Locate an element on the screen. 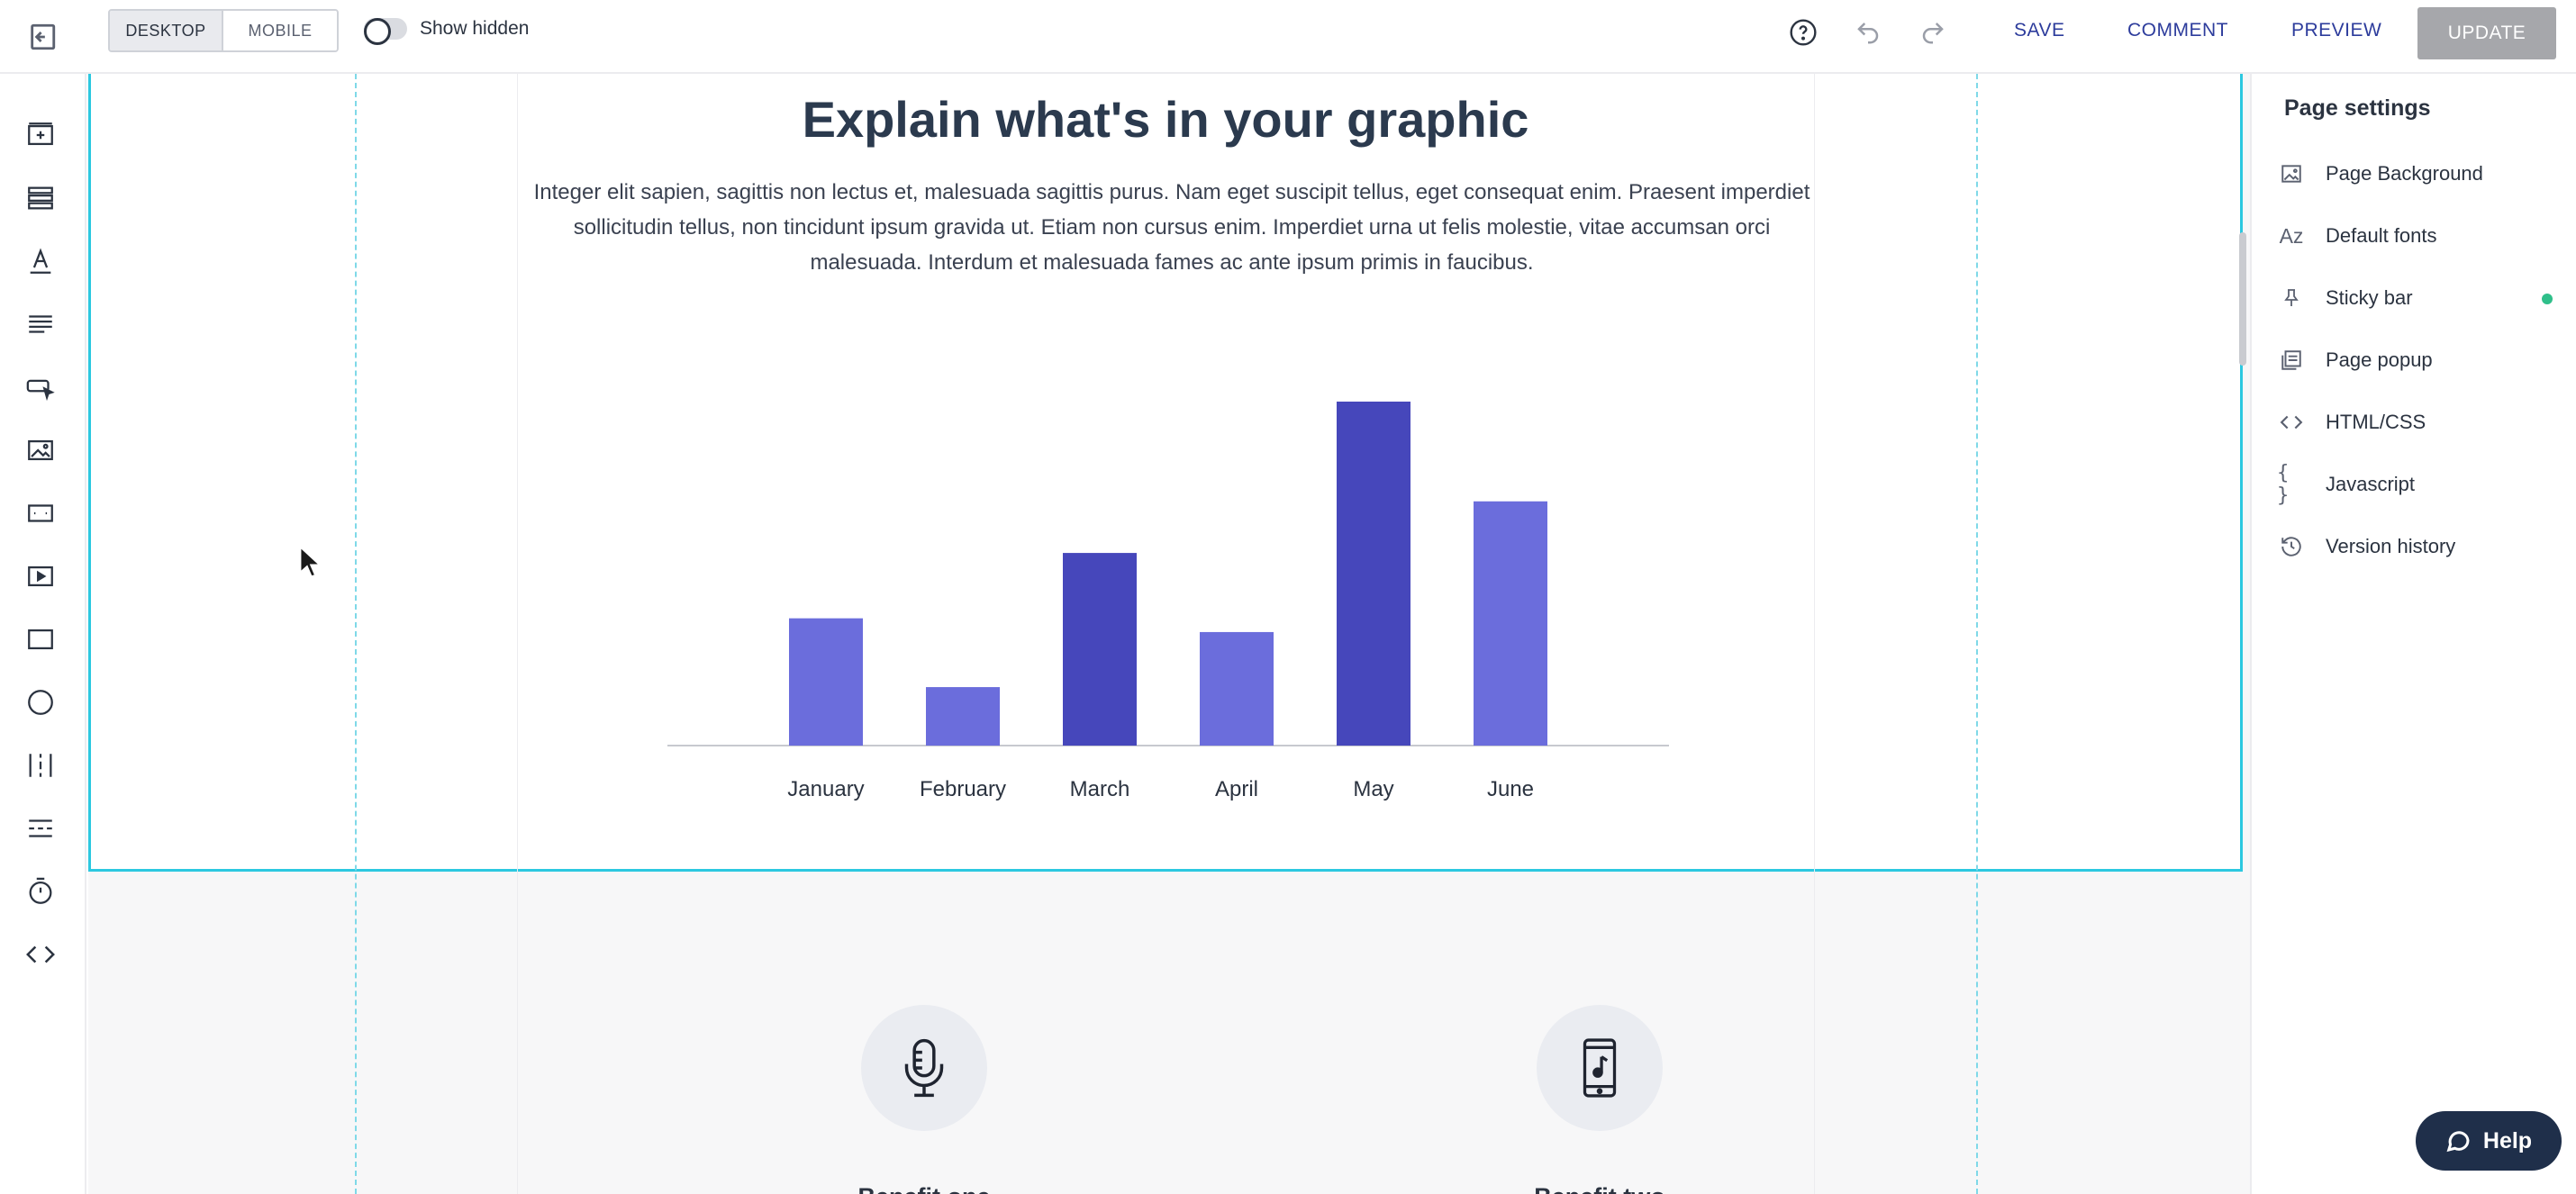 The width and height of the screenshot is (2576, 1194). sticky-bar-label: Sticky bar is located at coordinates (2369, 297).